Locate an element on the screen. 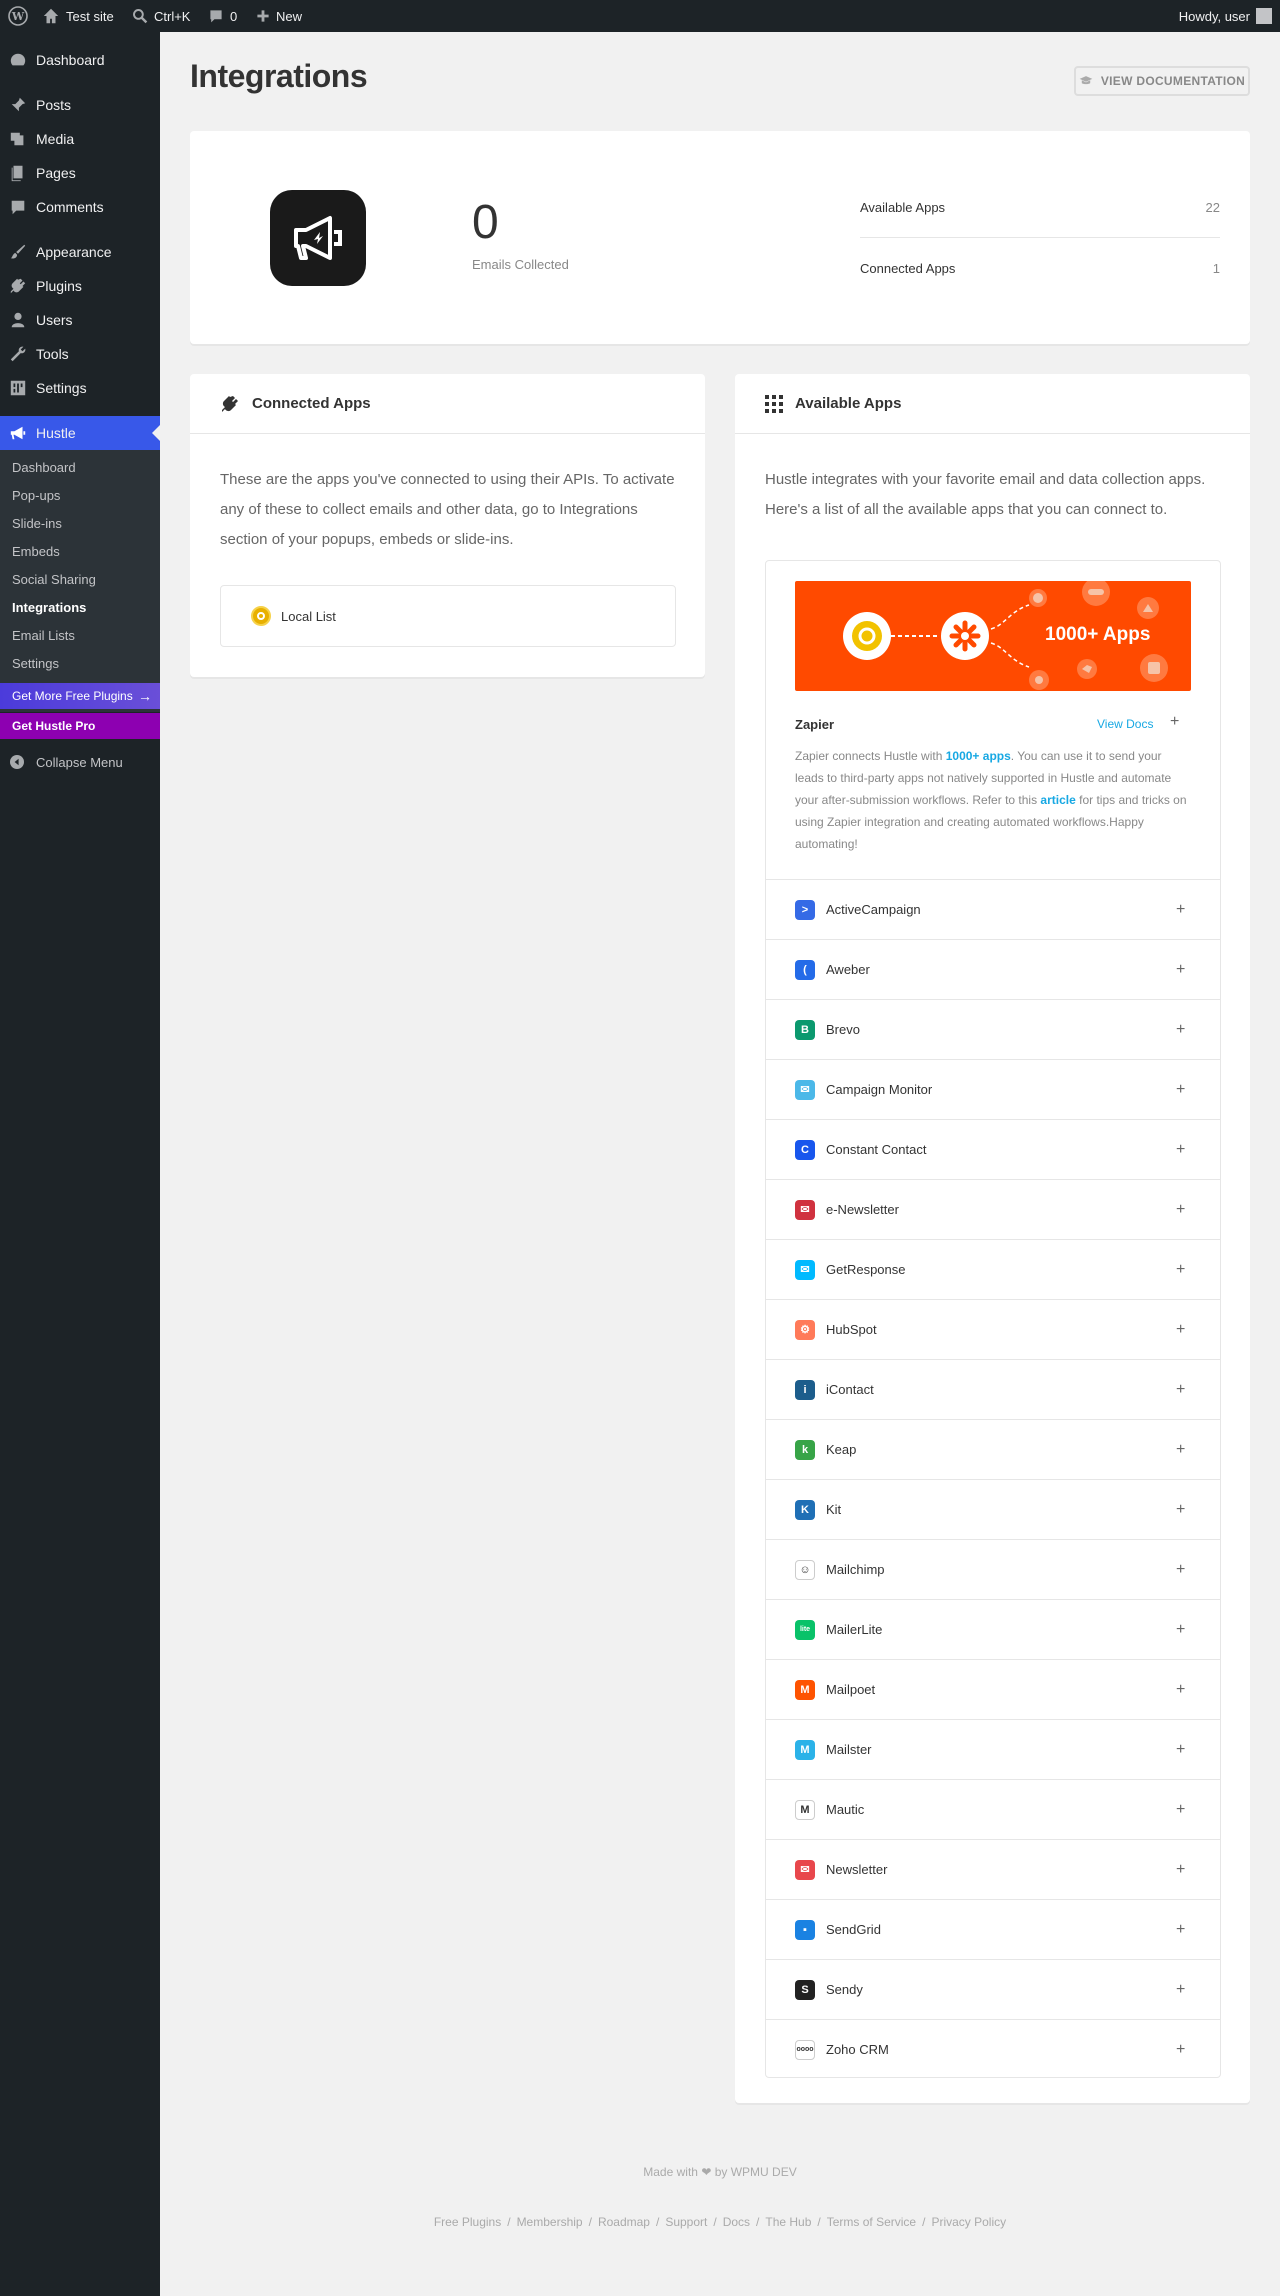 This screenshot has width=1280, height=2296. footer-link: The Hub is located at coordinates (788, 2222).